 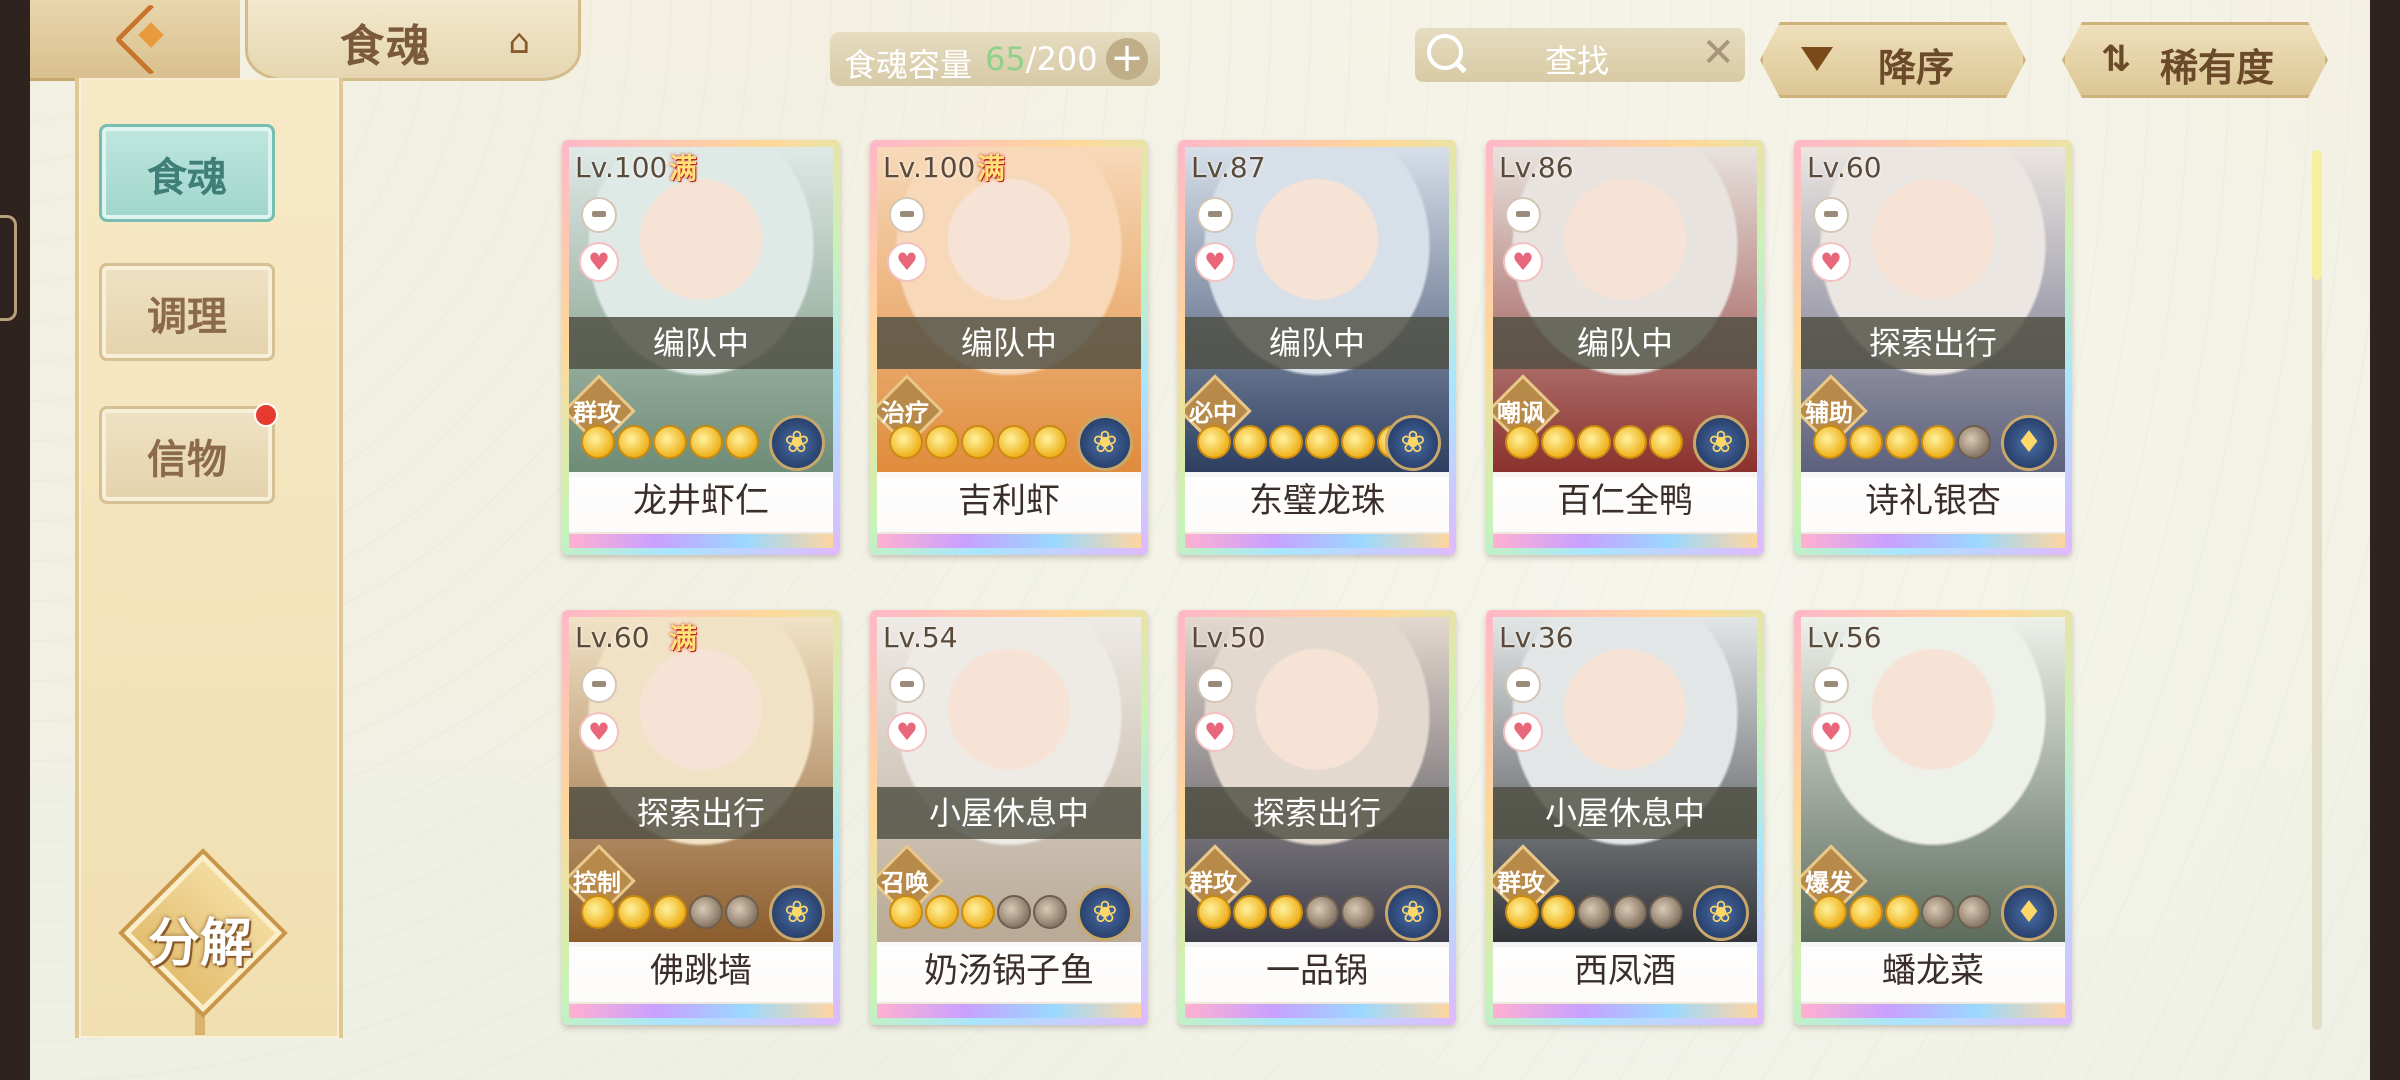 I want to click on card-inner: Lv.50 ♥ 探索出行 群攻 ❀ 一品锅, so click(x=1317, y=817).